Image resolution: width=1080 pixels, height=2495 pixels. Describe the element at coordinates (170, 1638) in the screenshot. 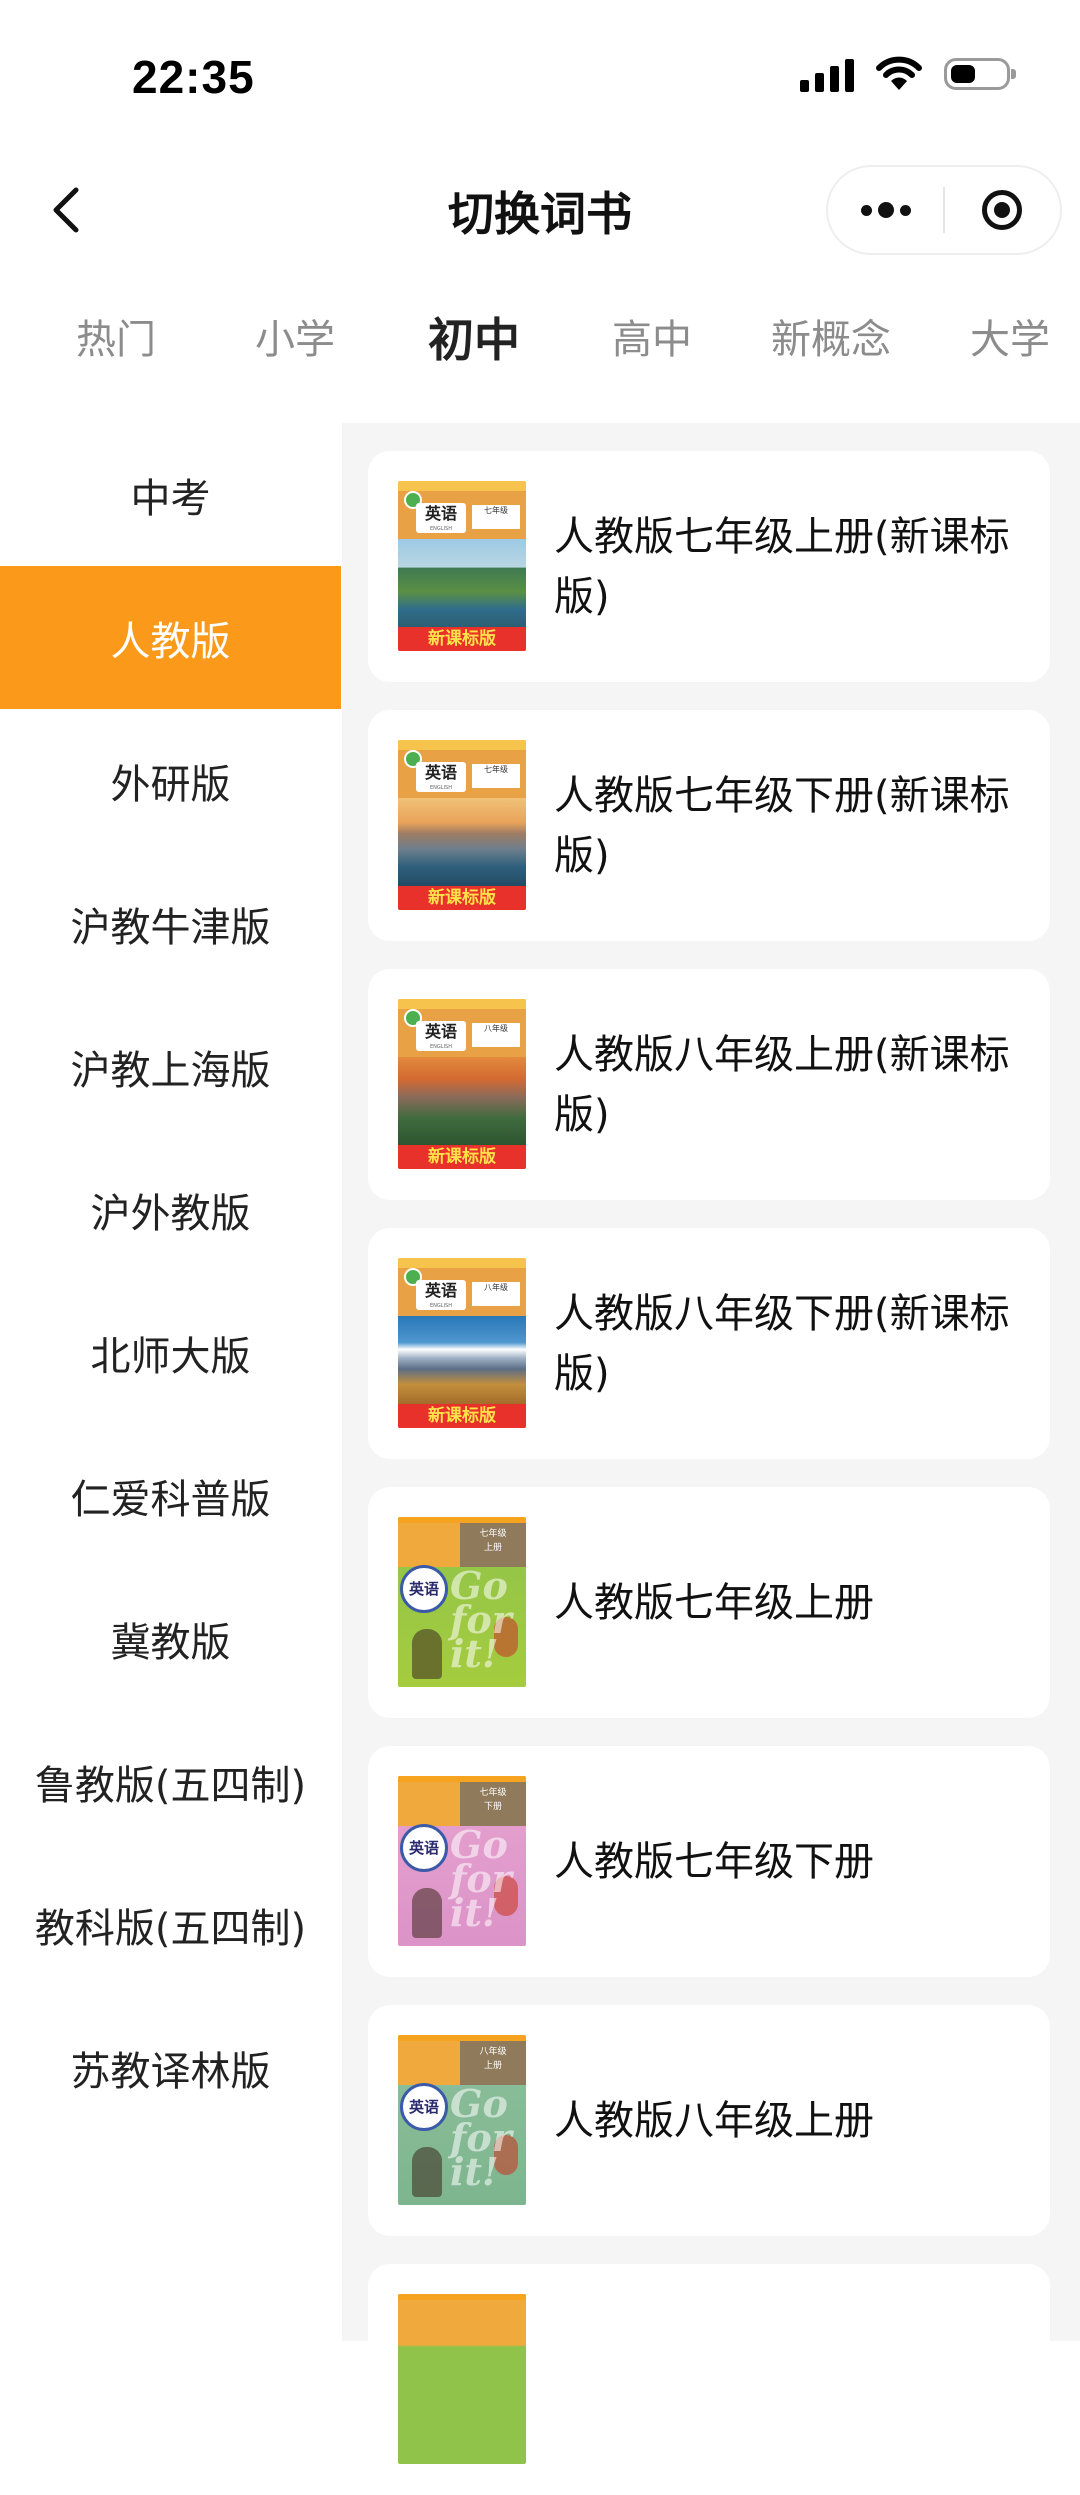

I see `sidebar-item: 冀教版` at that location.